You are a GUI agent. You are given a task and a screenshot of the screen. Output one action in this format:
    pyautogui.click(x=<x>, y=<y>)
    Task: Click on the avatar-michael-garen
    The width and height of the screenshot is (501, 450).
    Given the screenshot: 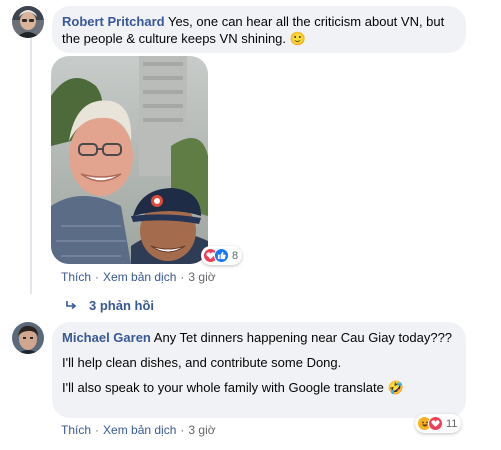 What is the action you would take?
    pyautogui.click(x=28, y=338)
    